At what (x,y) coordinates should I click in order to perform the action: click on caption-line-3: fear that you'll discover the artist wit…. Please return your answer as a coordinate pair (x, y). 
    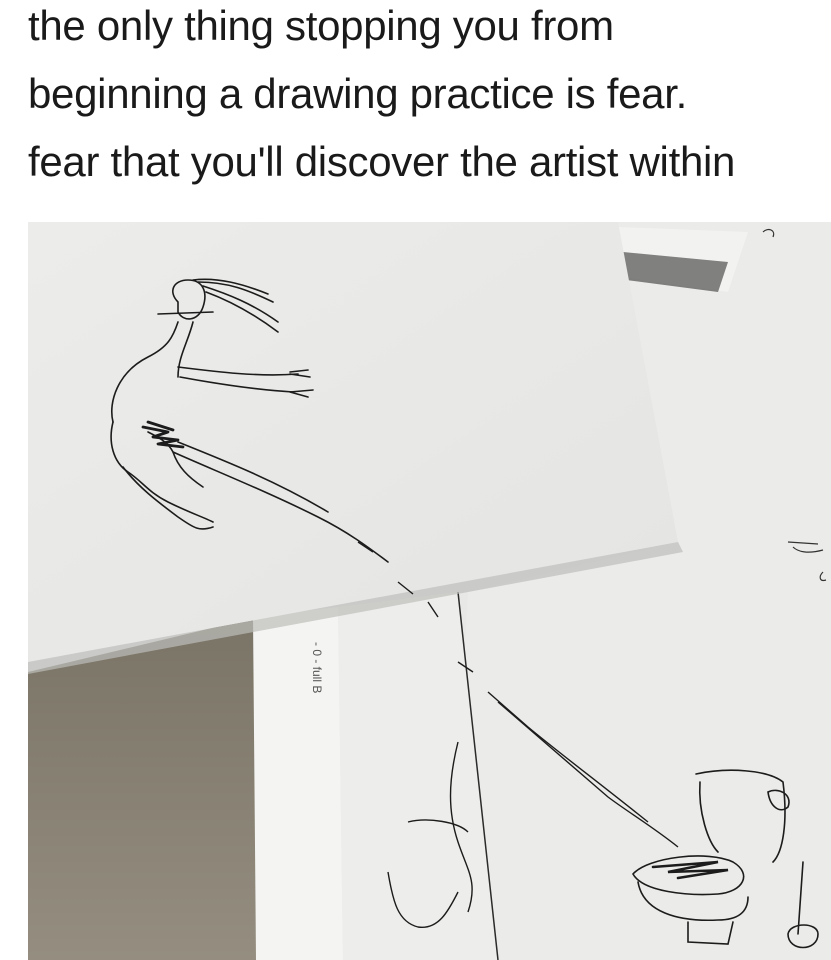
    Looking at the image, I should click on (382, 161).